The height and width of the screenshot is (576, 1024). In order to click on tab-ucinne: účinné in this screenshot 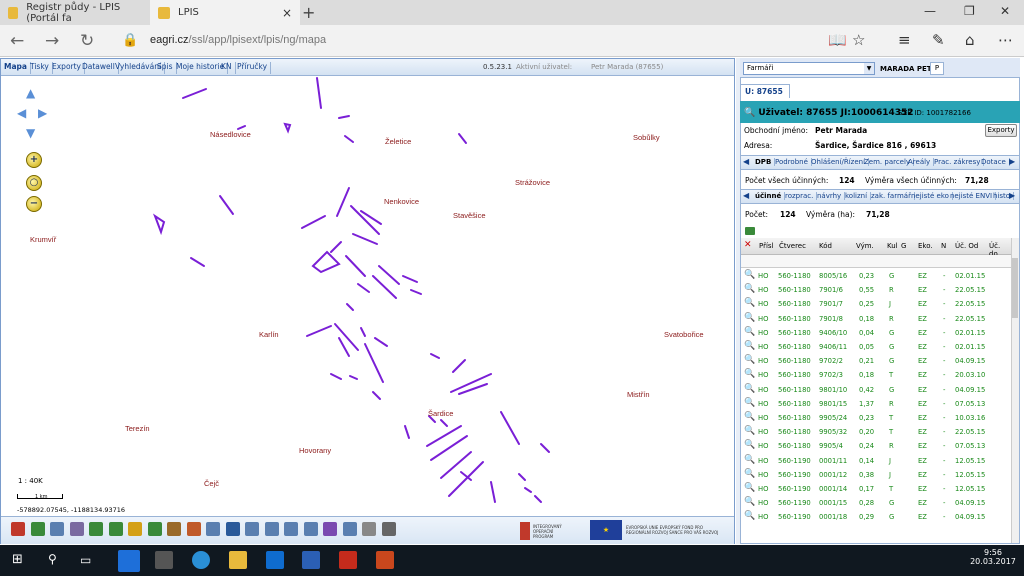, I will do `click(770, 196)`.